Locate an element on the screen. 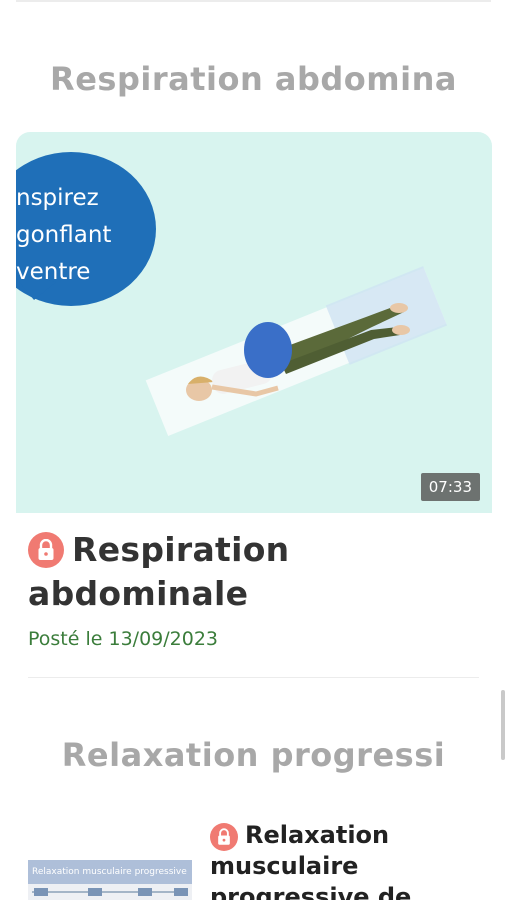 This screenshot has width=507, height=900. thumbnail-title: Relaxation musculaire progressive is located at coordinates (110, 872).